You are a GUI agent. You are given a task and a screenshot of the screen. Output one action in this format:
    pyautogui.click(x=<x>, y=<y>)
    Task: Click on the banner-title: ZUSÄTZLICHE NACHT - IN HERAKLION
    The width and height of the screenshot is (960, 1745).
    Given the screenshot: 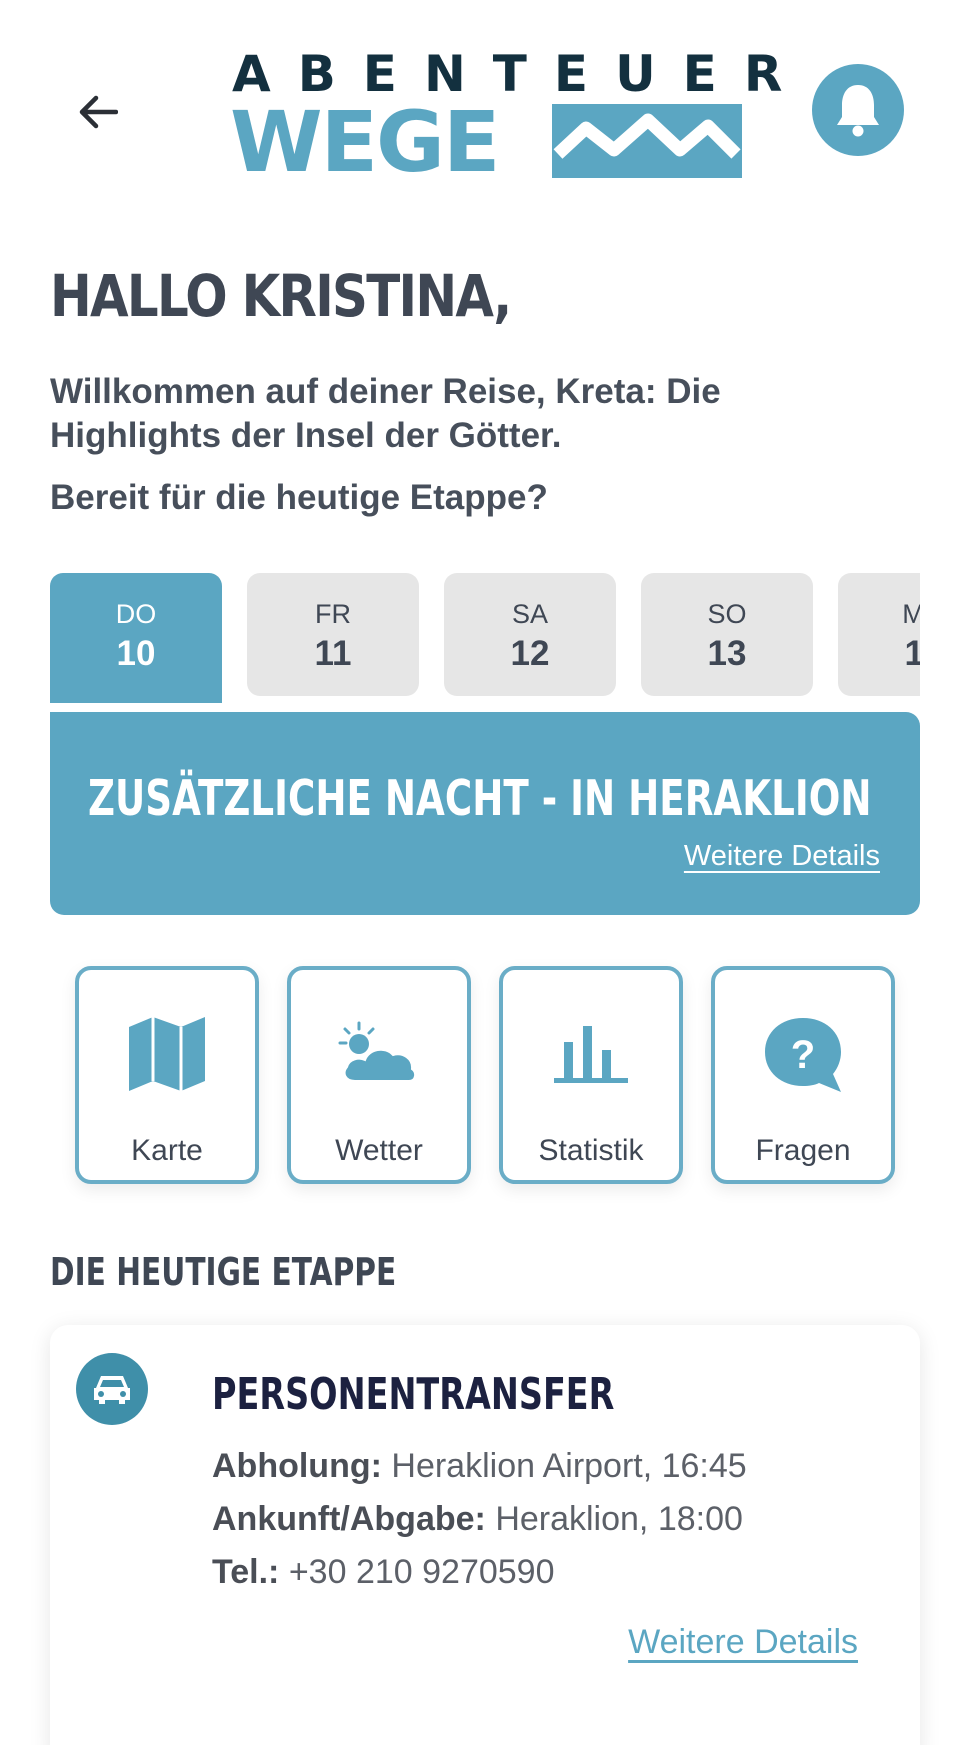 What is the action you would take?
    pyautogui.click(x=480, y=798)
    